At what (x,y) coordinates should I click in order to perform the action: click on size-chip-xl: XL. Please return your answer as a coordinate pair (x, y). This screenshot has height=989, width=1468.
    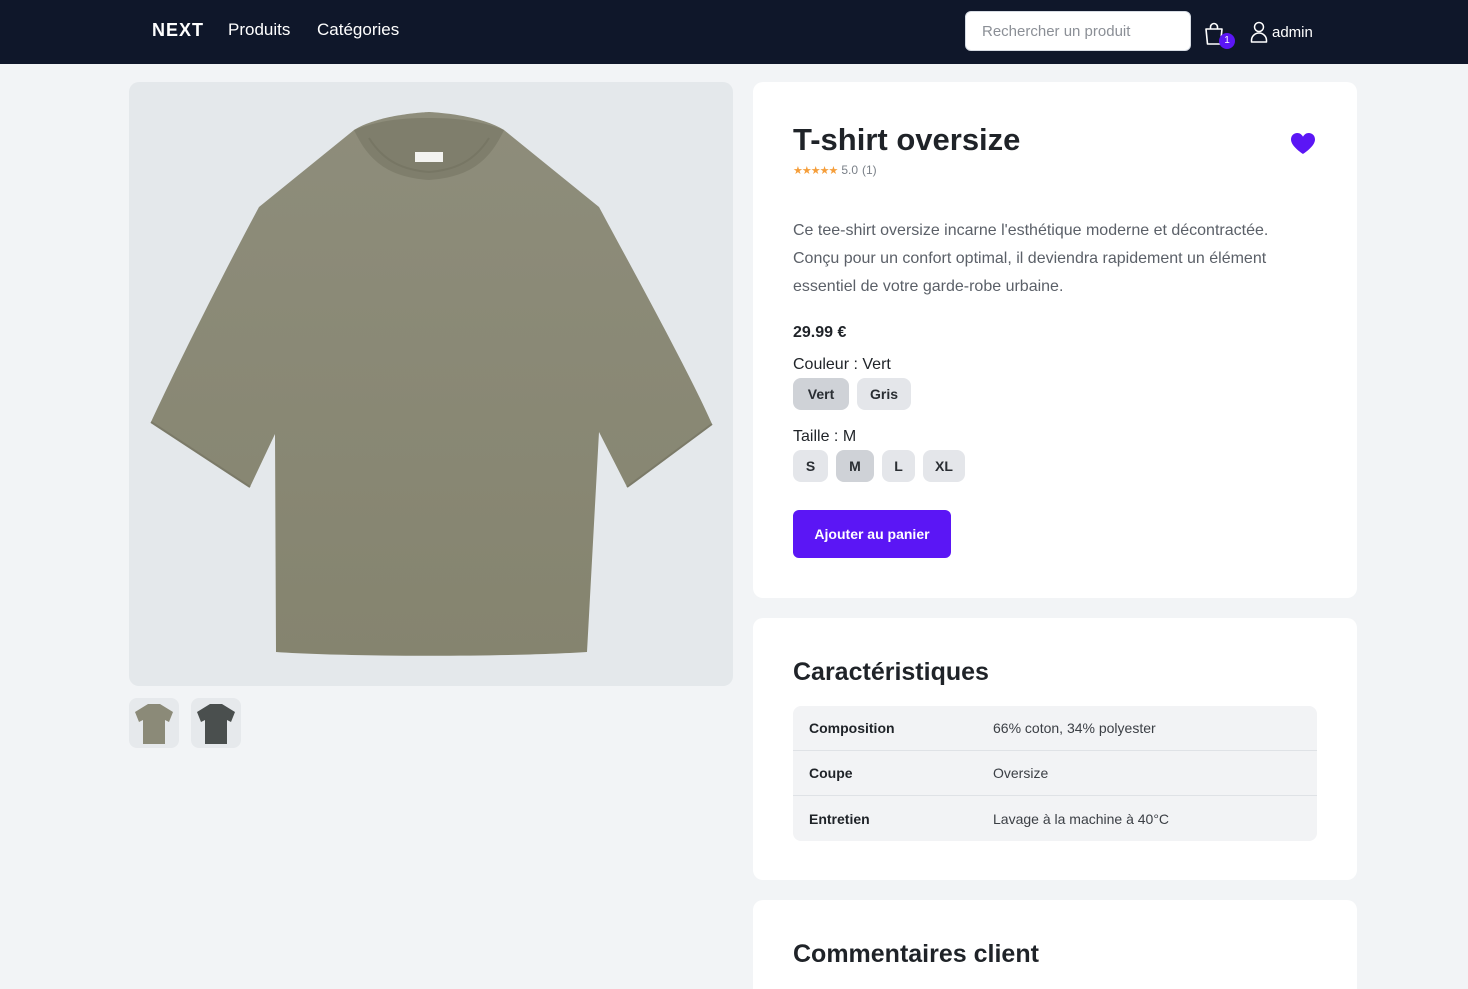
    Looking at the image, I should click on (944, 466).